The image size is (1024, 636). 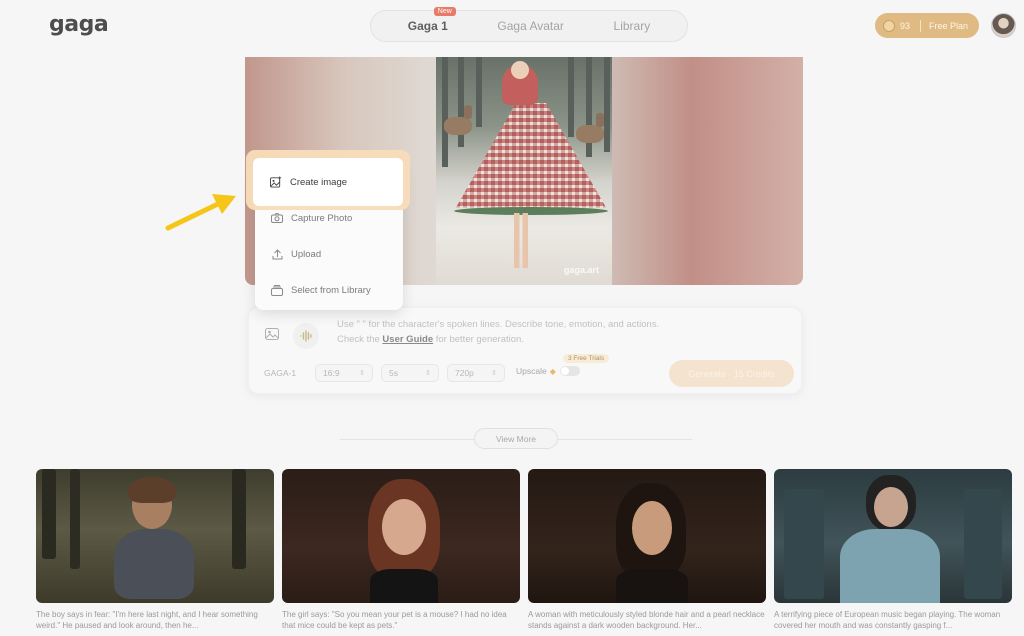 I want to click on add-image-button, so click(x=272, y=334).